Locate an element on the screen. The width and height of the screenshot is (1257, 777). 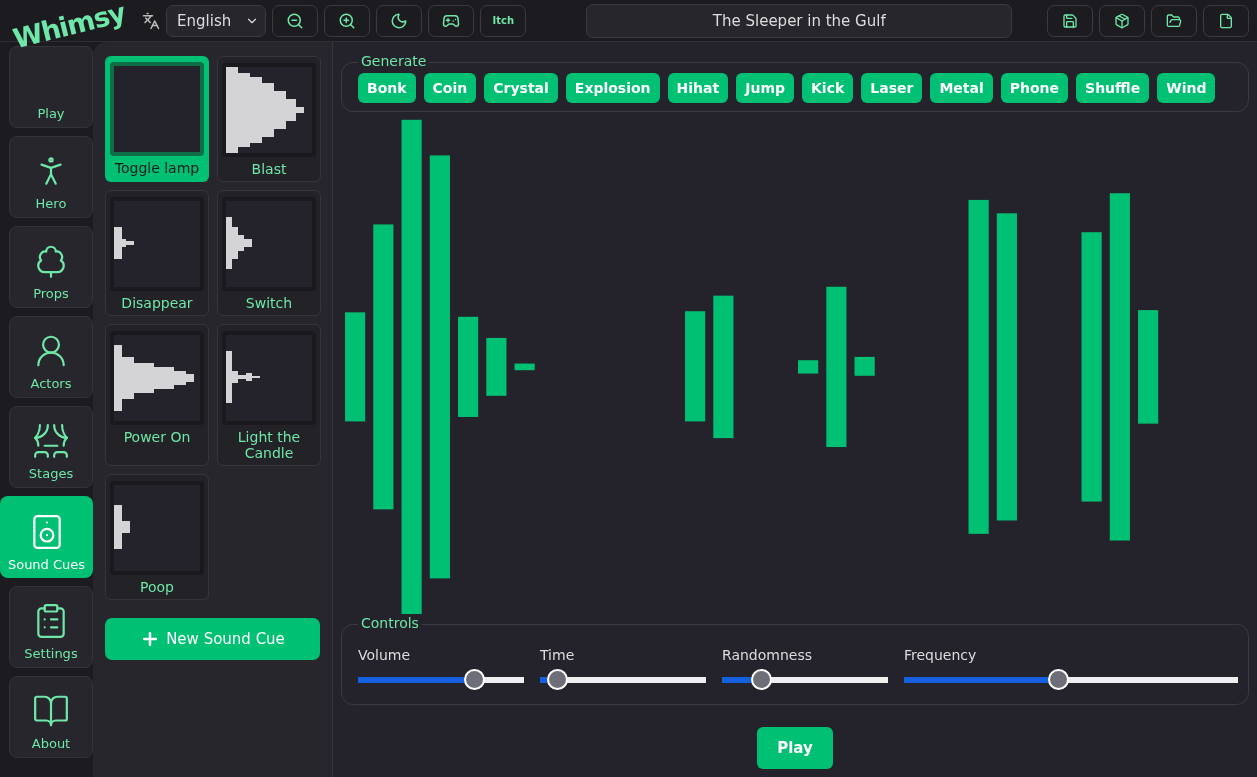
zoom-out-icon is located at coordinates (295, 20).